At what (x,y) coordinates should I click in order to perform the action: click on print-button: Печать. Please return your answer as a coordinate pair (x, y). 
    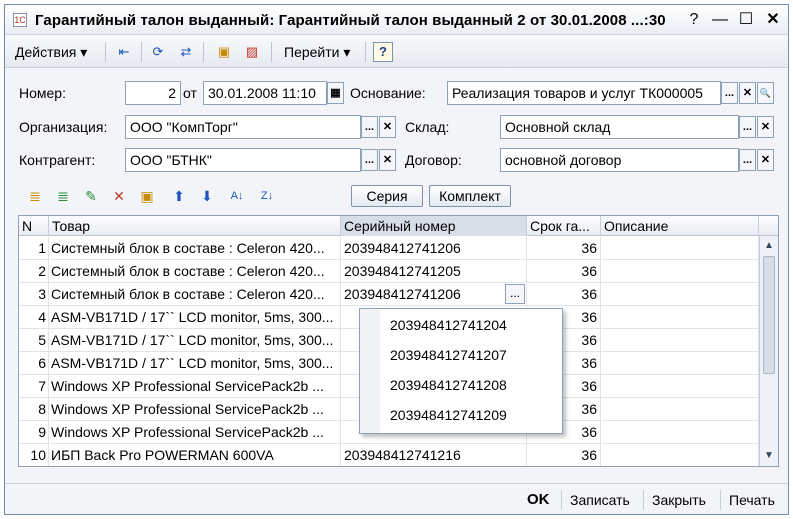
    Looking at the image, I should click on (752, 500).